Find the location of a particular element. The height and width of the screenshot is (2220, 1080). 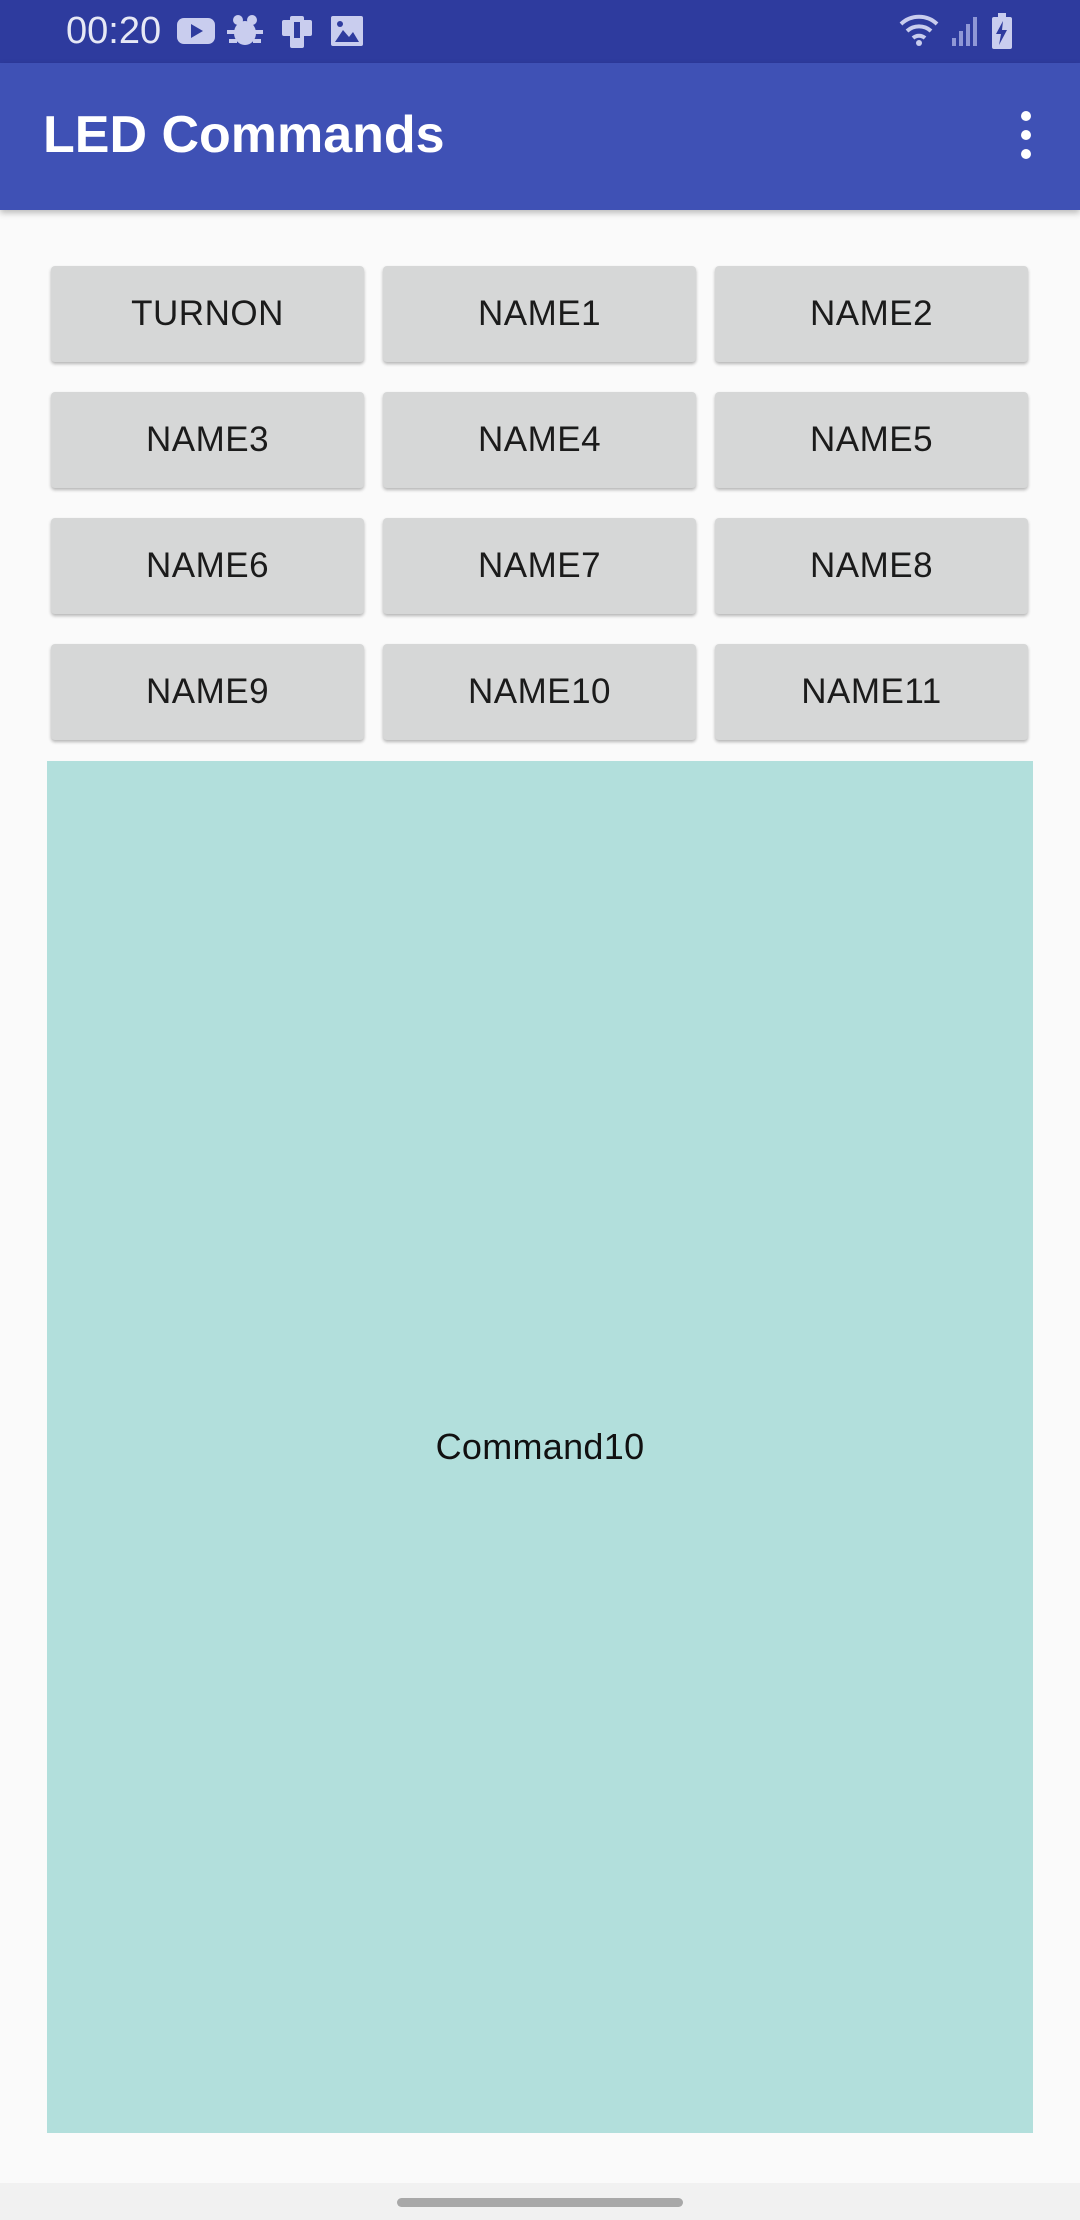

app-title: LED Commands is located at coordinates (244, 135).